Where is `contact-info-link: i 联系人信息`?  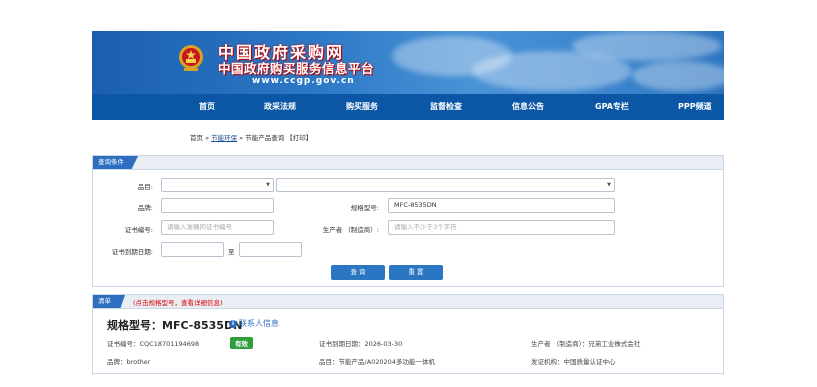 contact-info-link: i 联系人信息 is located at coordinates (254, 323).